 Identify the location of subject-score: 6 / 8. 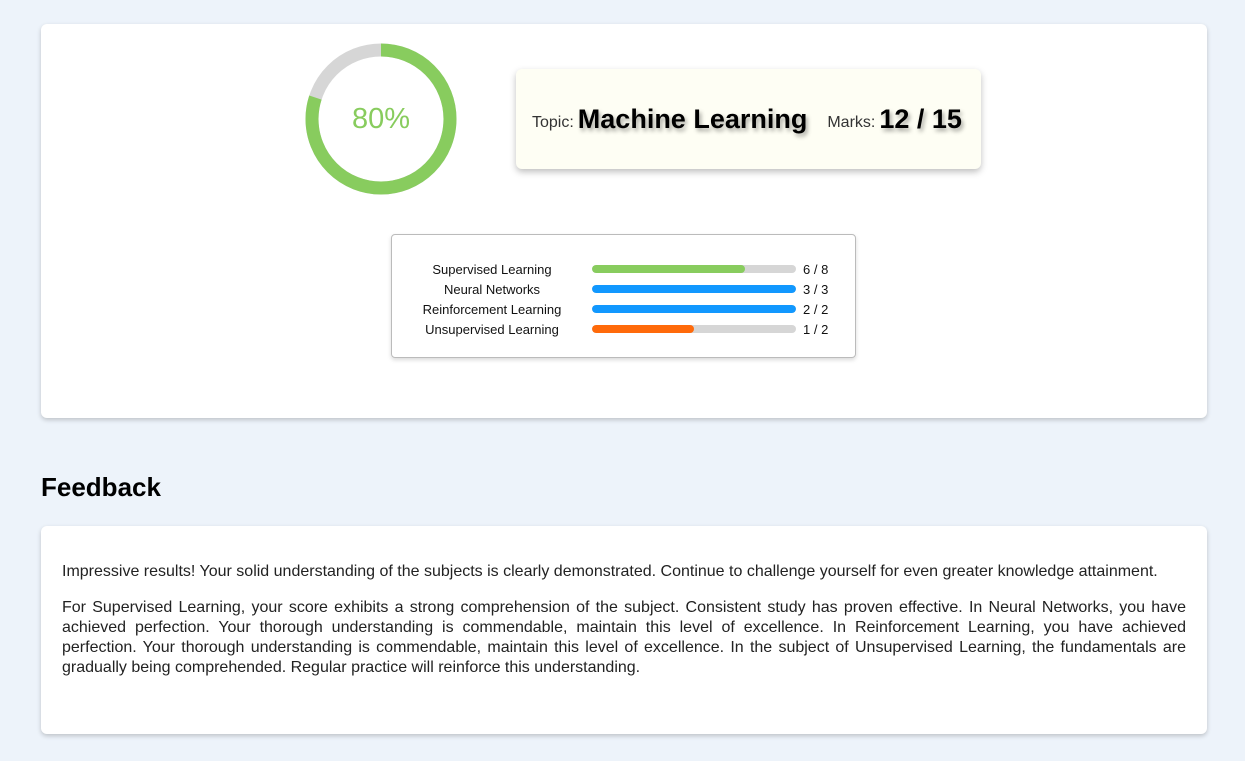
(816, 269).